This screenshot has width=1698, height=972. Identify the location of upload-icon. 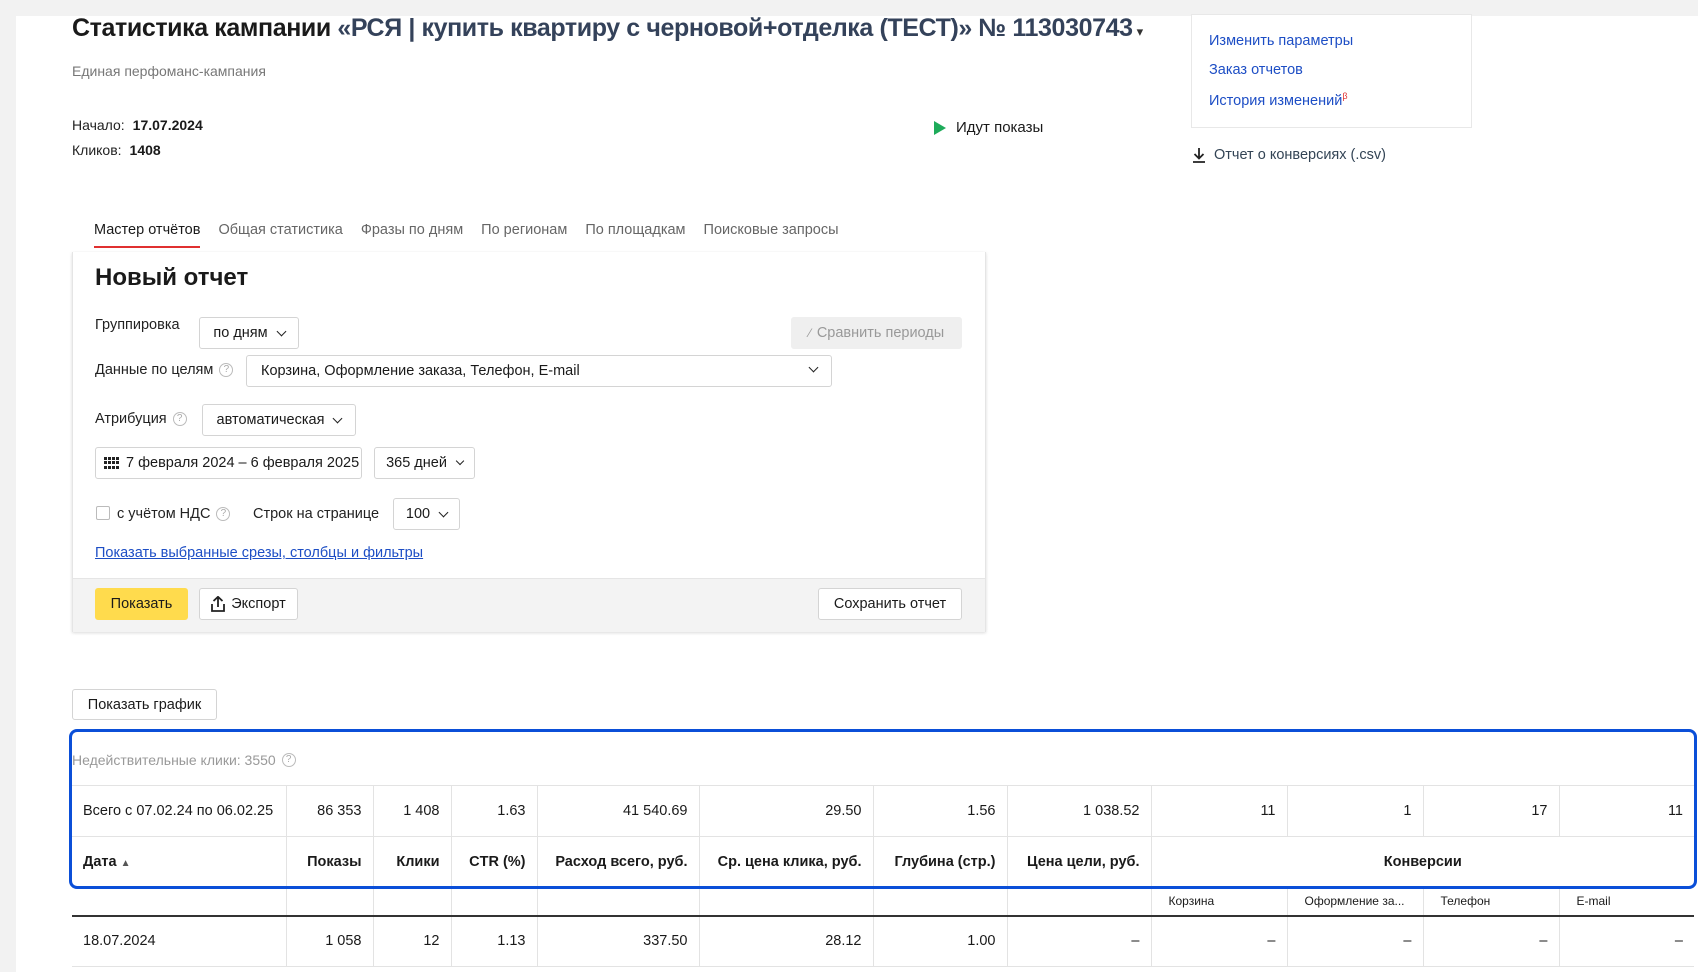
(218, 604).